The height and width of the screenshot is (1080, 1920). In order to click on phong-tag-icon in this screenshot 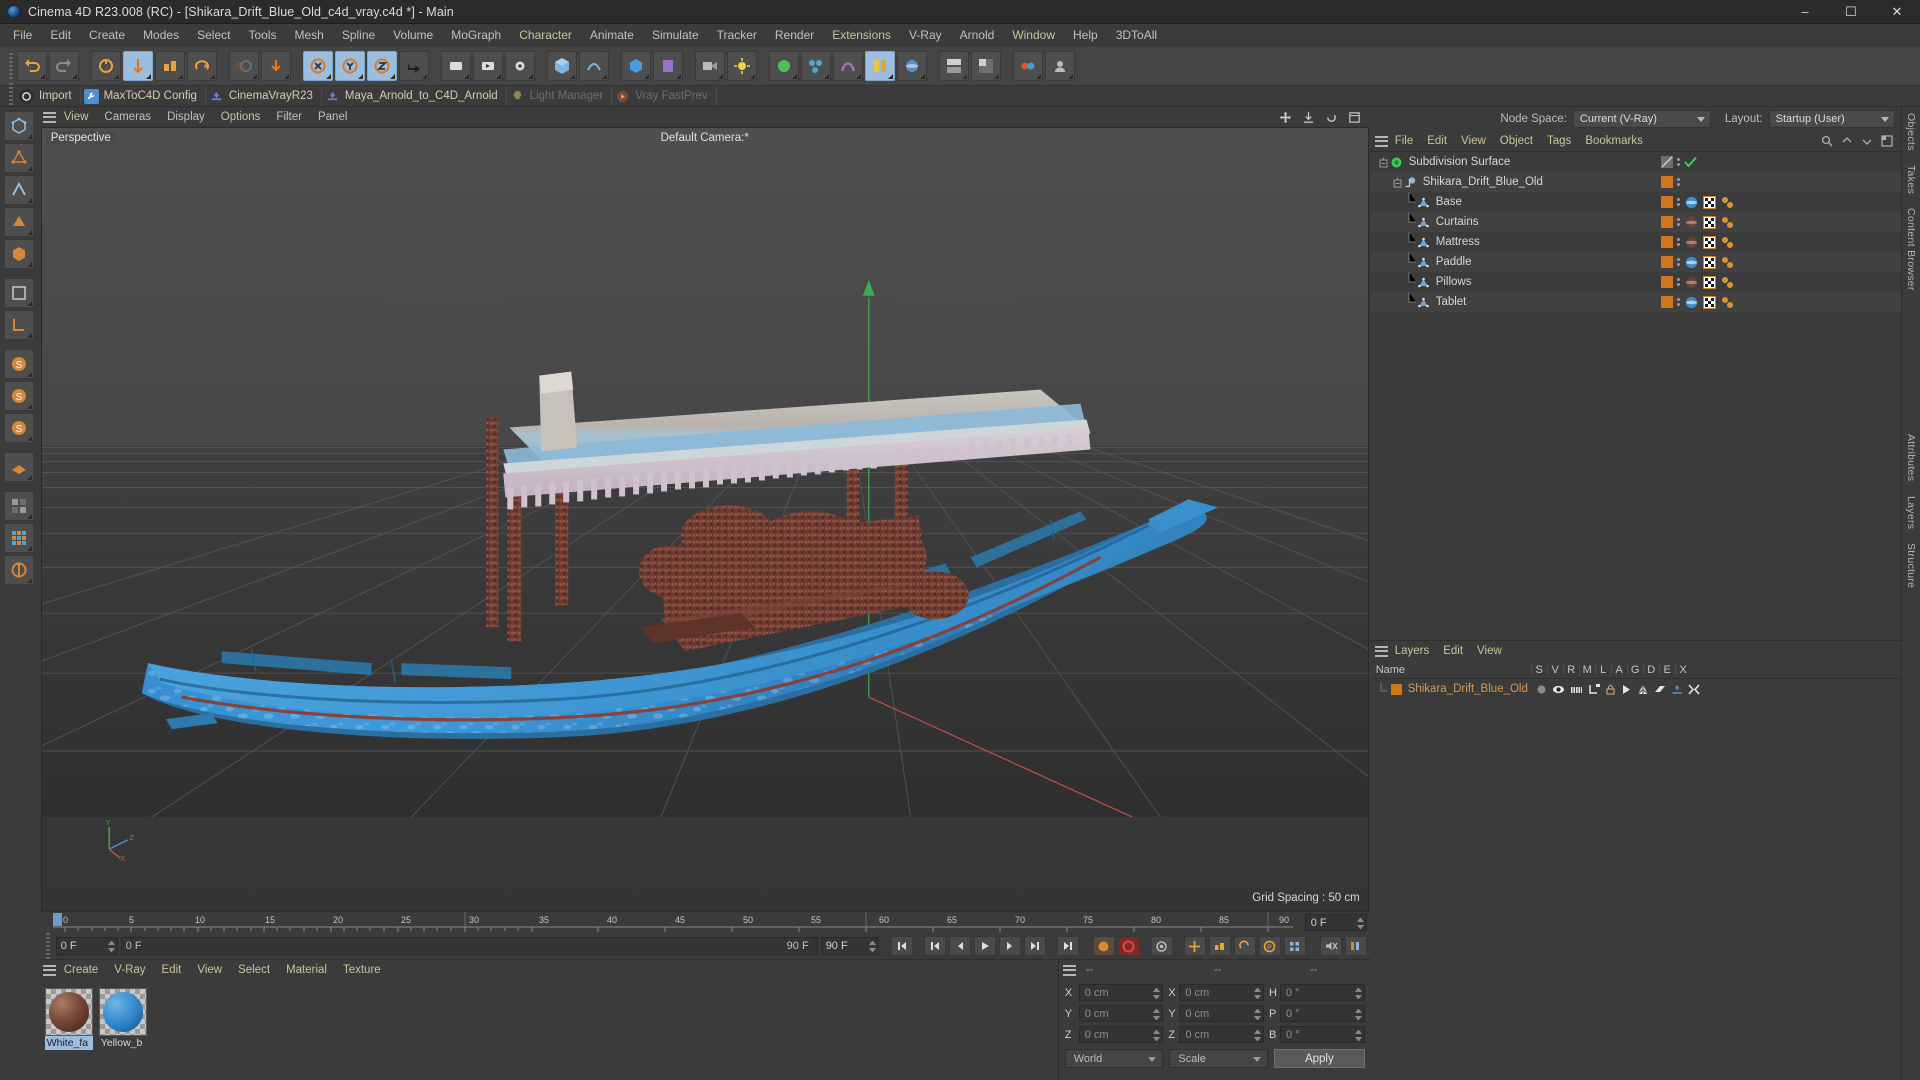, I will do `click(1727, 282)`.